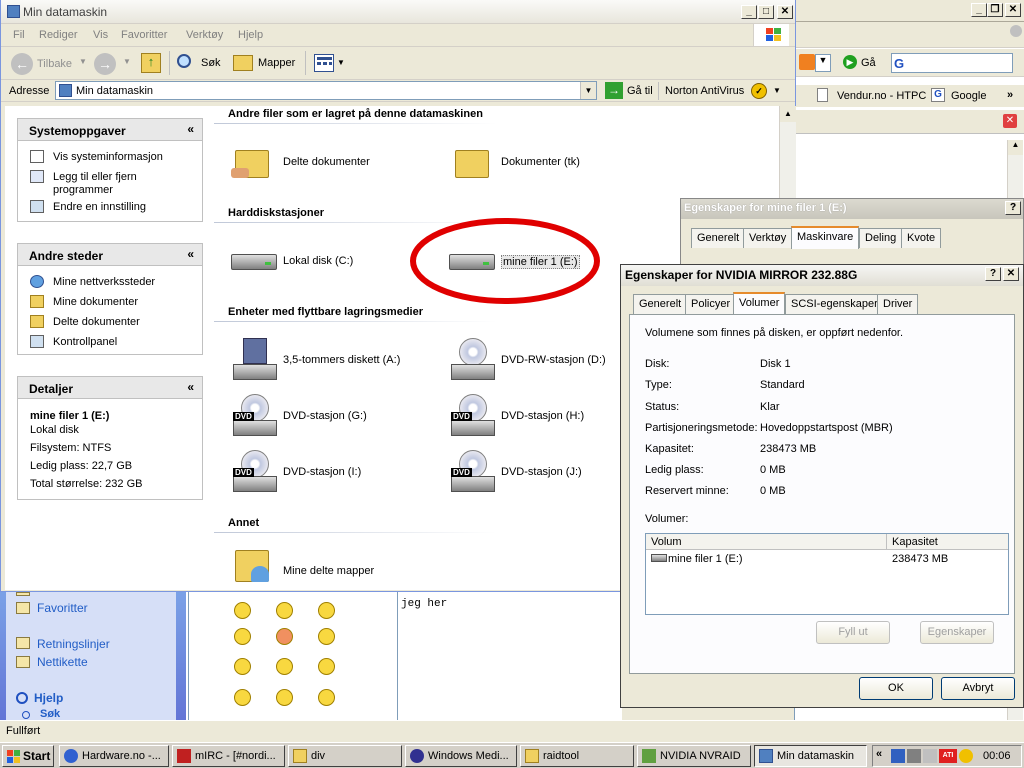  What do you see at coordinates (28, 756) in the screenshot?
I see `start-button: Start` at bounding box center [28, 756].